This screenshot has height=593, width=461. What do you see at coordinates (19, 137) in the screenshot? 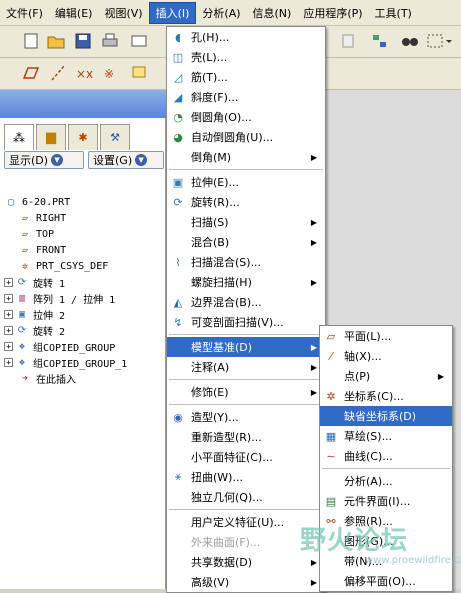
I see `tab-model-tree: ⁂` at bounding box center [19, 137].